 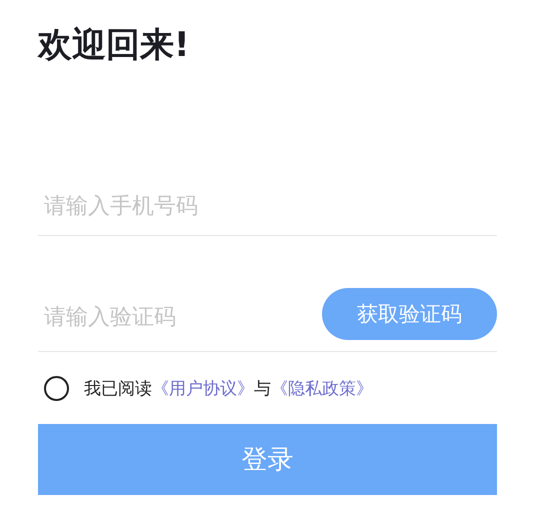 What do you see at coordinates (203, 388) in the screenshot?
I see `user-agreement-link: 《用户协议》` at bounding box center [203, 388].